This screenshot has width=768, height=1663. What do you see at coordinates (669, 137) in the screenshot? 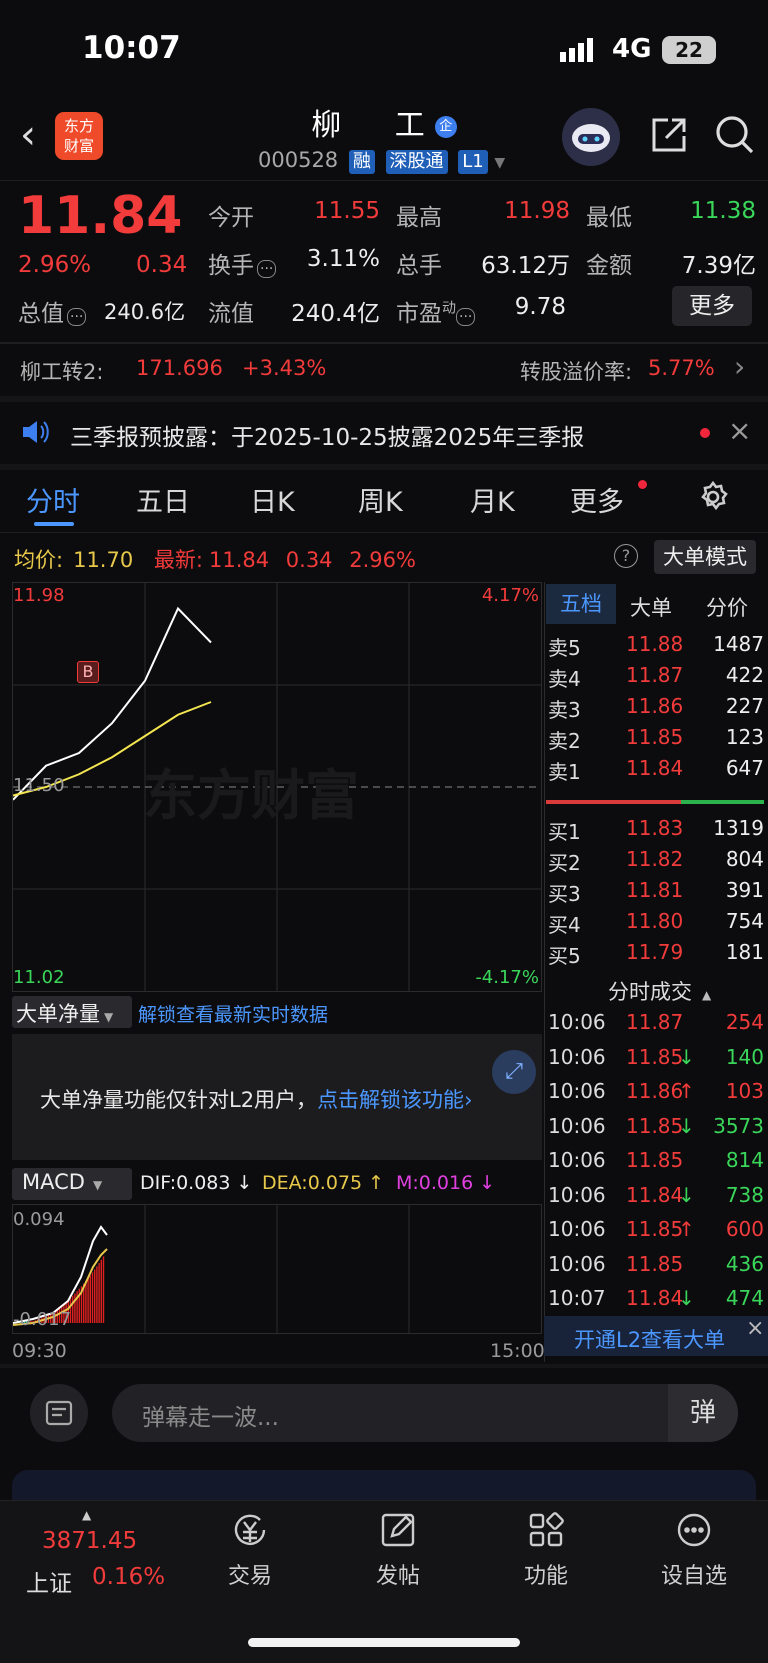
I see `share-icon` at bounding box center [669, 137].